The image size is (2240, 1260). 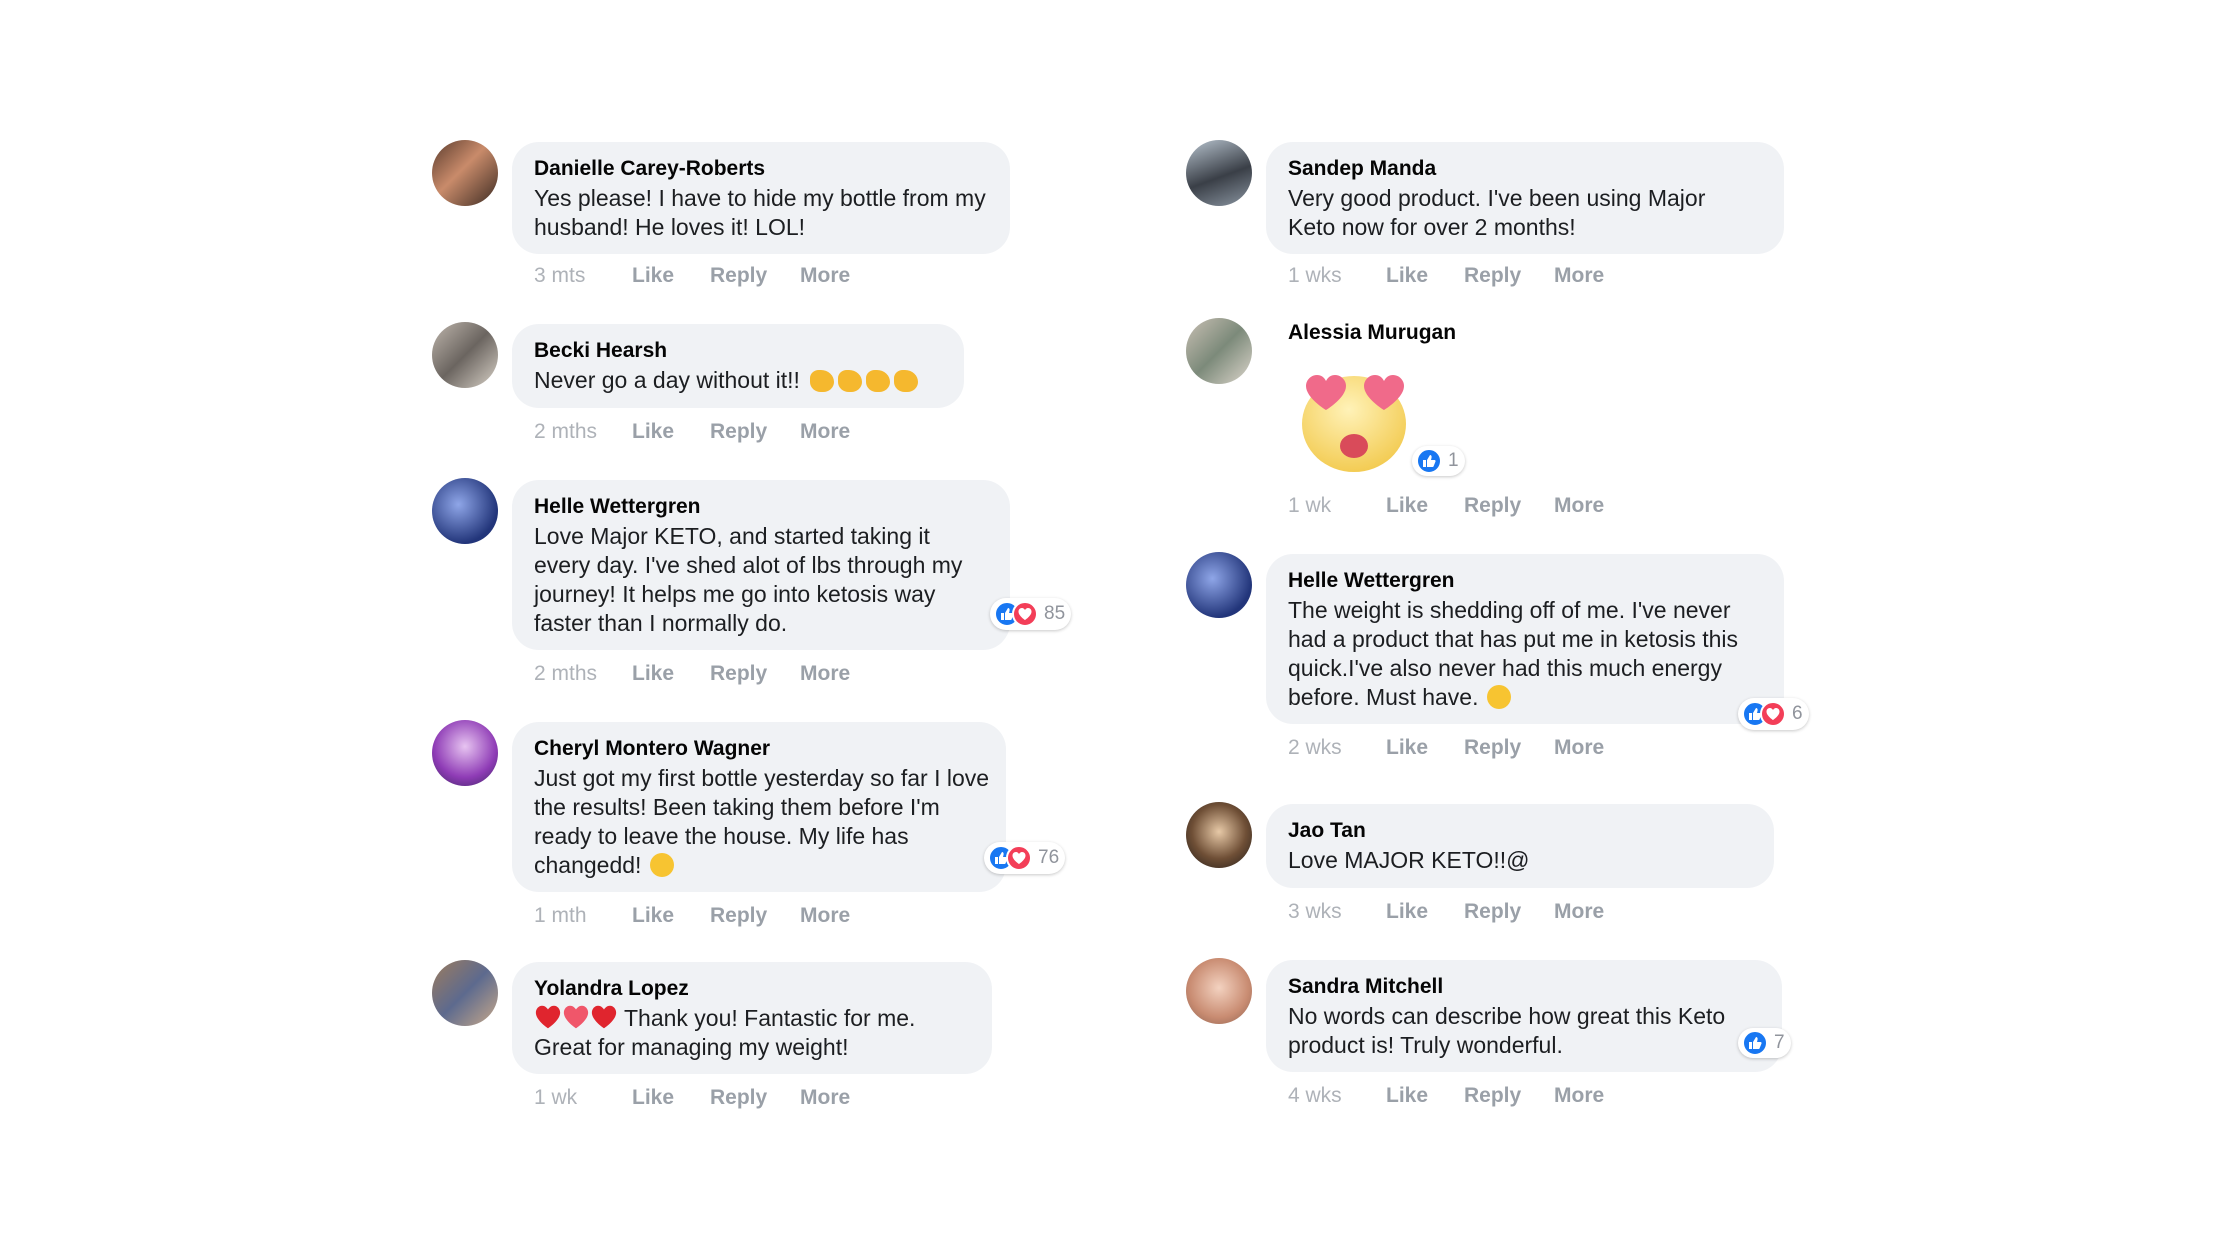 I want to click on author-name: Jao Tan, so click(x=1520, y=831).